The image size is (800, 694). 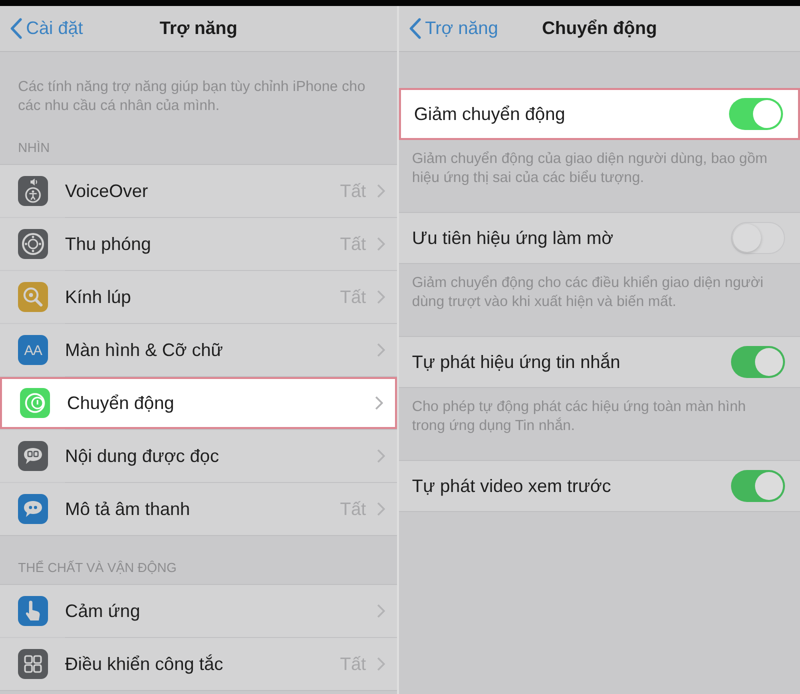 I want to click on row-label: Màn hình & Cỡ chữ, so click(x=144, y=350).